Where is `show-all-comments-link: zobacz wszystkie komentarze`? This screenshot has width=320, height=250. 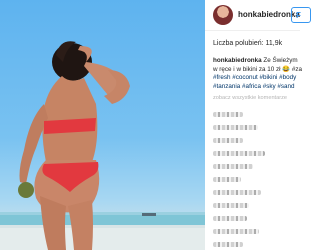 show-all-comments-link: zobacz wszystkie komentarze is located at coordinates (250, 98).